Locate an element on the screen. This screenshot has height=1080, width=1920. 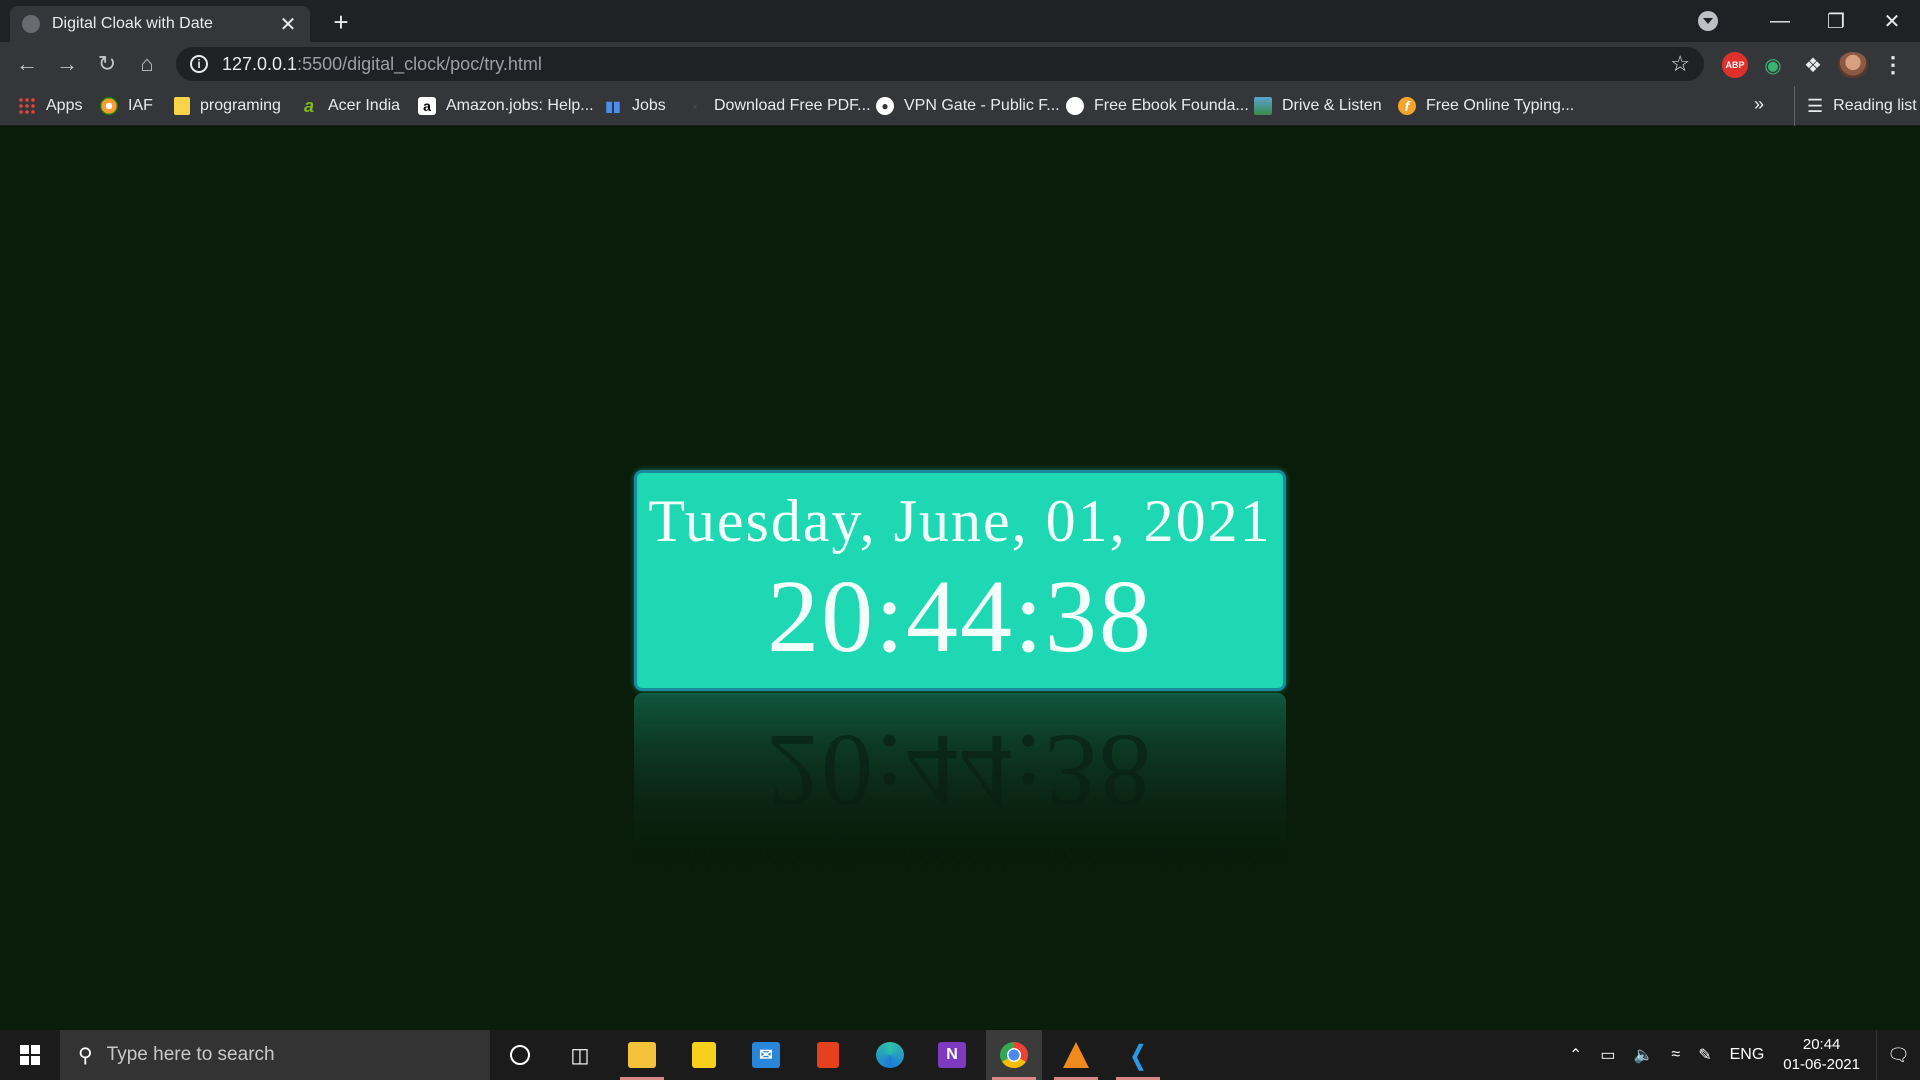
close-window-button: ✕ is located at coordinates (1892, 21).